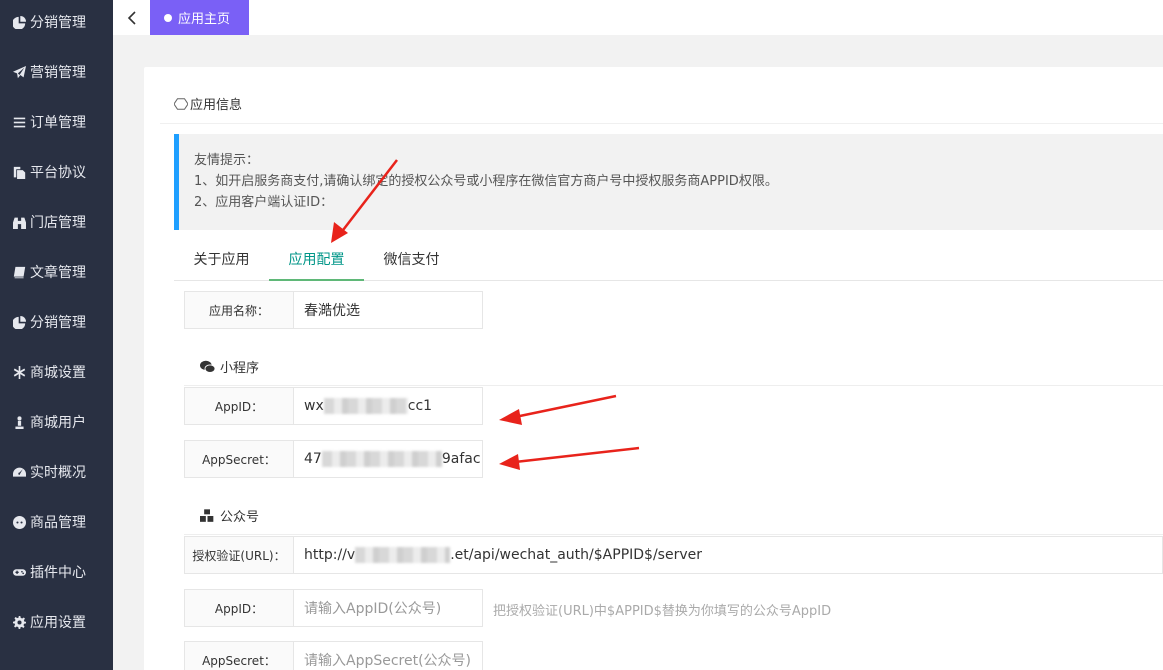 The width and height of the screenshot is (1163, 670). I want to click on wechat-icon, so click(207, 366).